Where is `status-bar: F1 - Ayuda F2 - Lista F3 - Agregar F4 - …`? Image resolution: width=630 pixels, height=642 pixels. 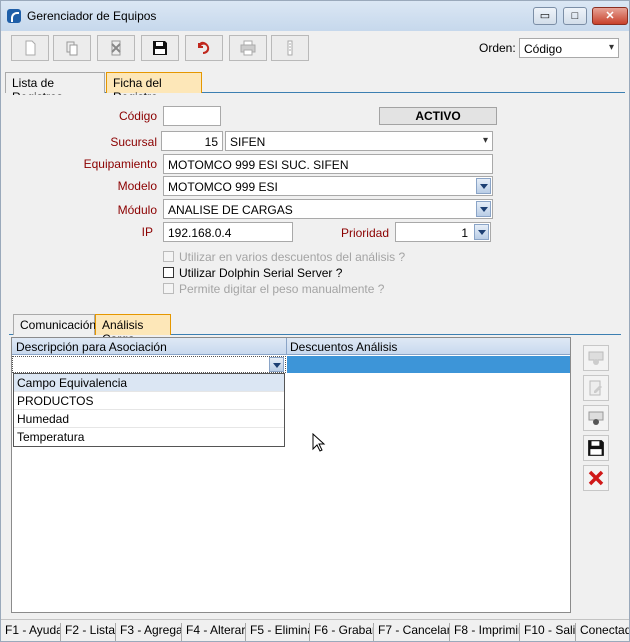 status-bar: F1 - Ayuda F2 - Lista F3 - Agregar F4 - … is located at coordinates (315, 630).